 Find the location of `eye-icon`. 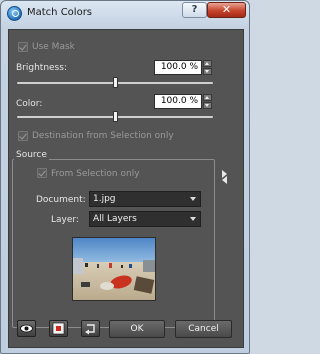

eye-icon is located at coordinates (26, 328).